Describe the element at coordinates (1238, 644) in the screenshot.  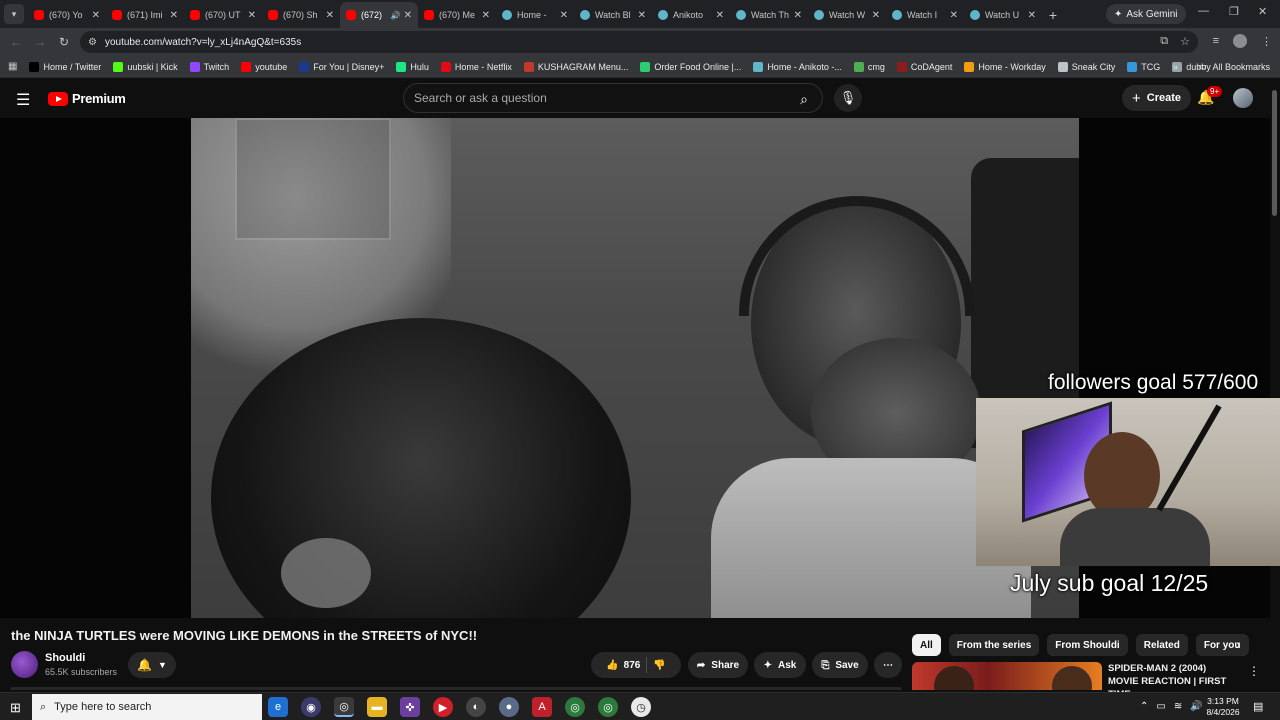
I see `chevron-right-icon: ›` at that location.